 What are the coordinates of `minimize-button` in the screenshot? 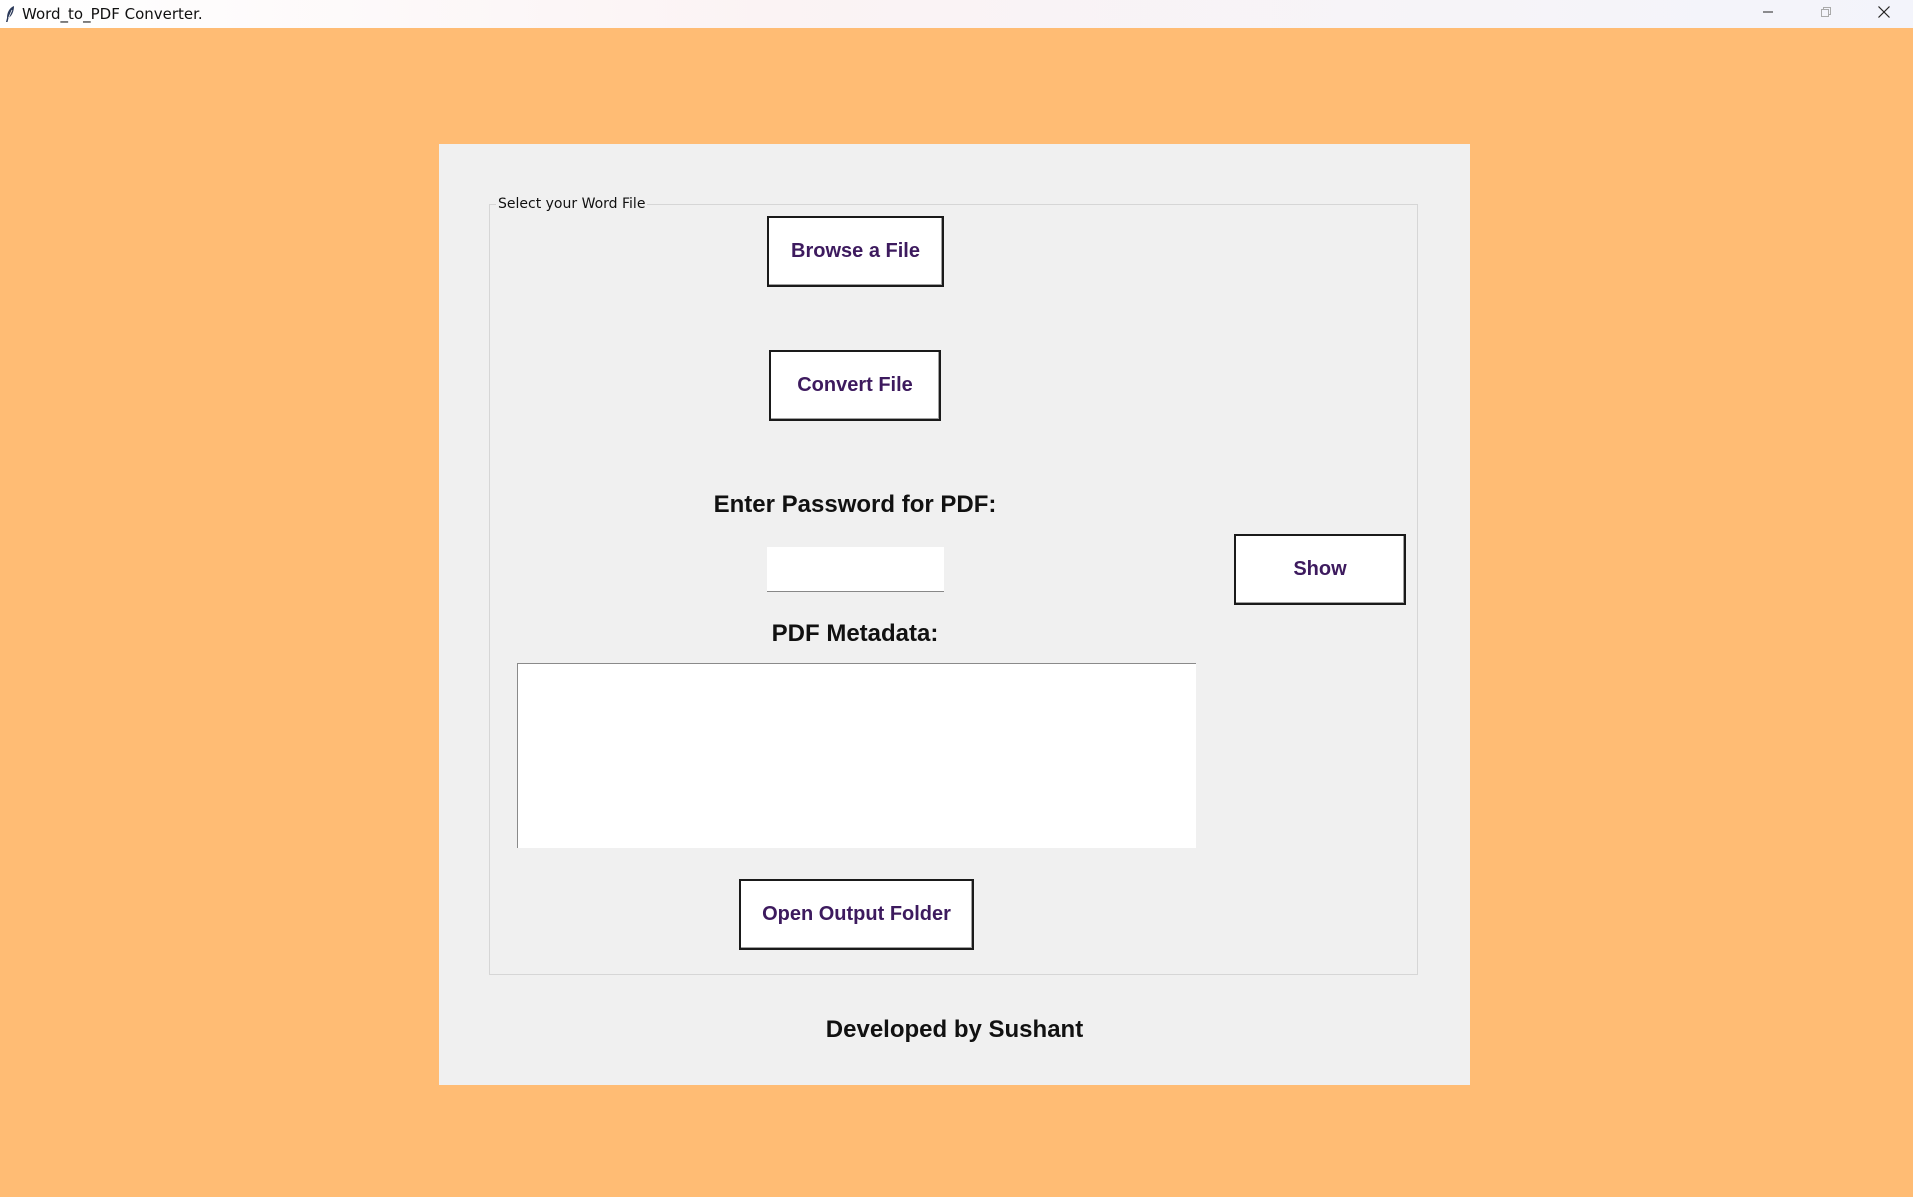 It's located at (1768, 14).